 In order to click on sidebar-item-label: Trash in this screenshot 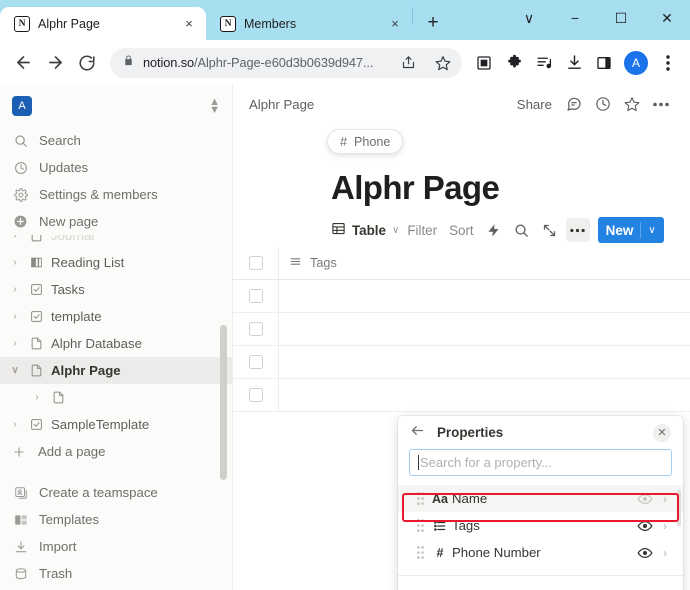, I will do `click(56, 573)`.